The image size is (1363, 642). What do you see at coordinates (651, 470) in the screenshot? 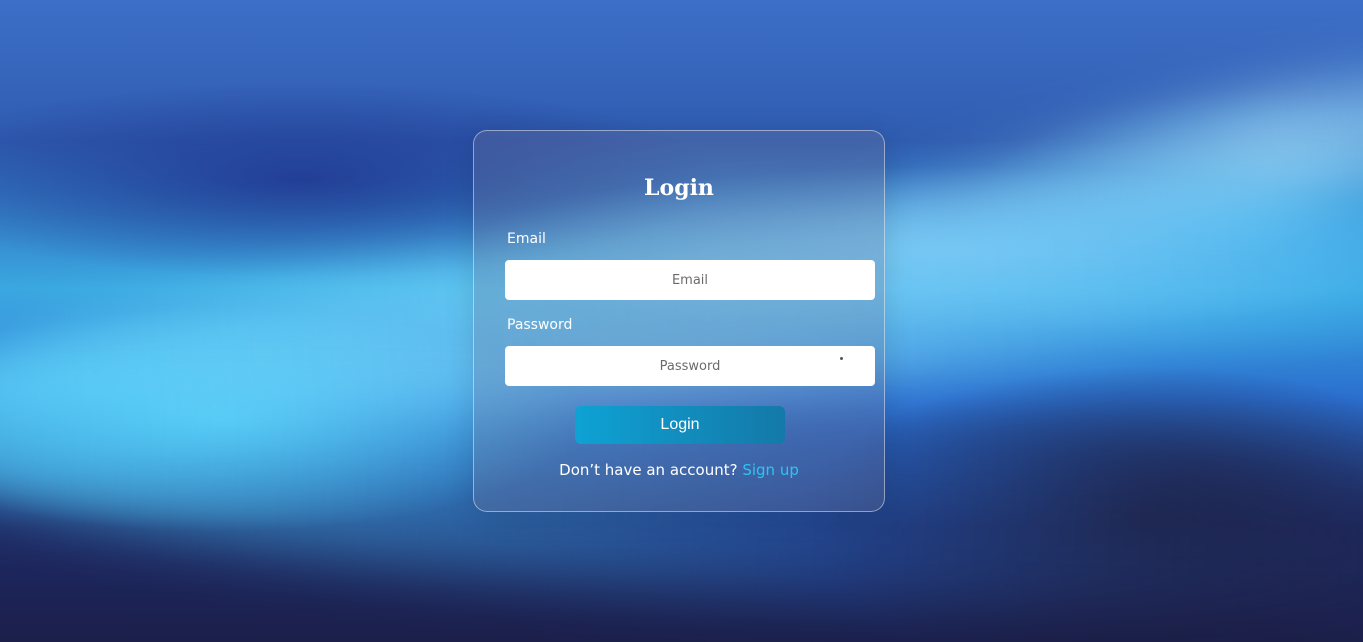
I see `signup-prompt: Don’t have an account?` at bounding box center [651, 470].